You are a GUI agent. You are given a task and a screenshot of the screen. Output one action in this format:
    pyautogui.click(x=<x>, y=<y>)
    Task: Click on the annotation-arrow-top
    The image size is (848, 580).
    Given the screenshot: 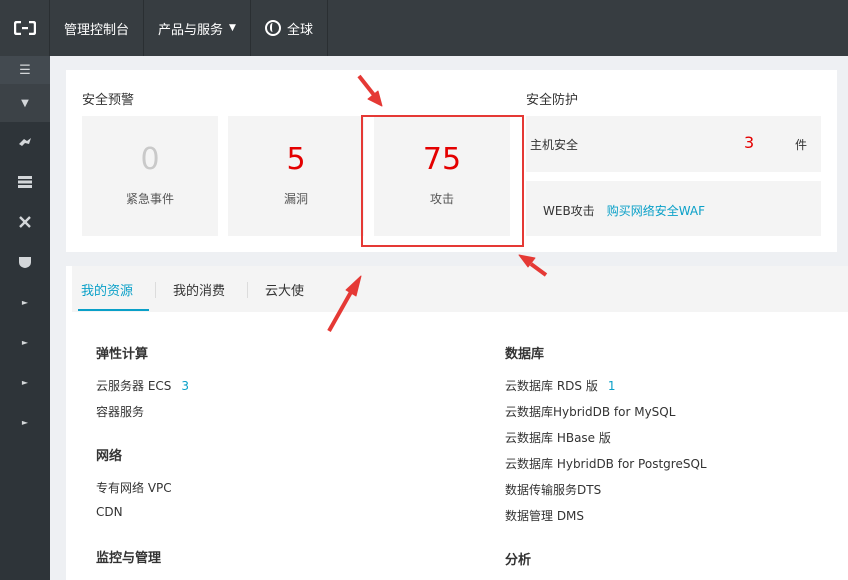 What is the action you would take?
    pyautogui.click(x=370, y=90)
    